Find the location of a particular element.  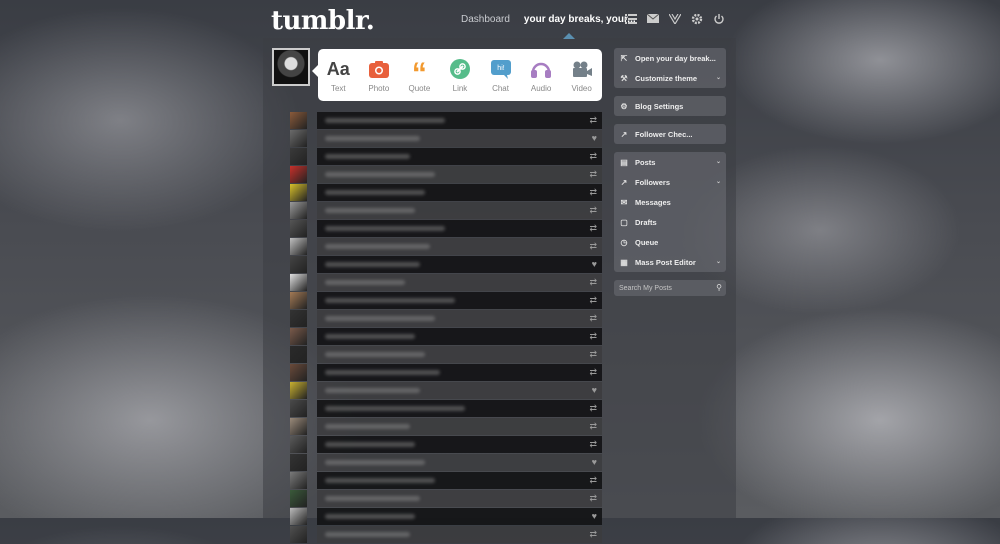

post-chat-button: hi! Chat is located at coordinates (501, 75).